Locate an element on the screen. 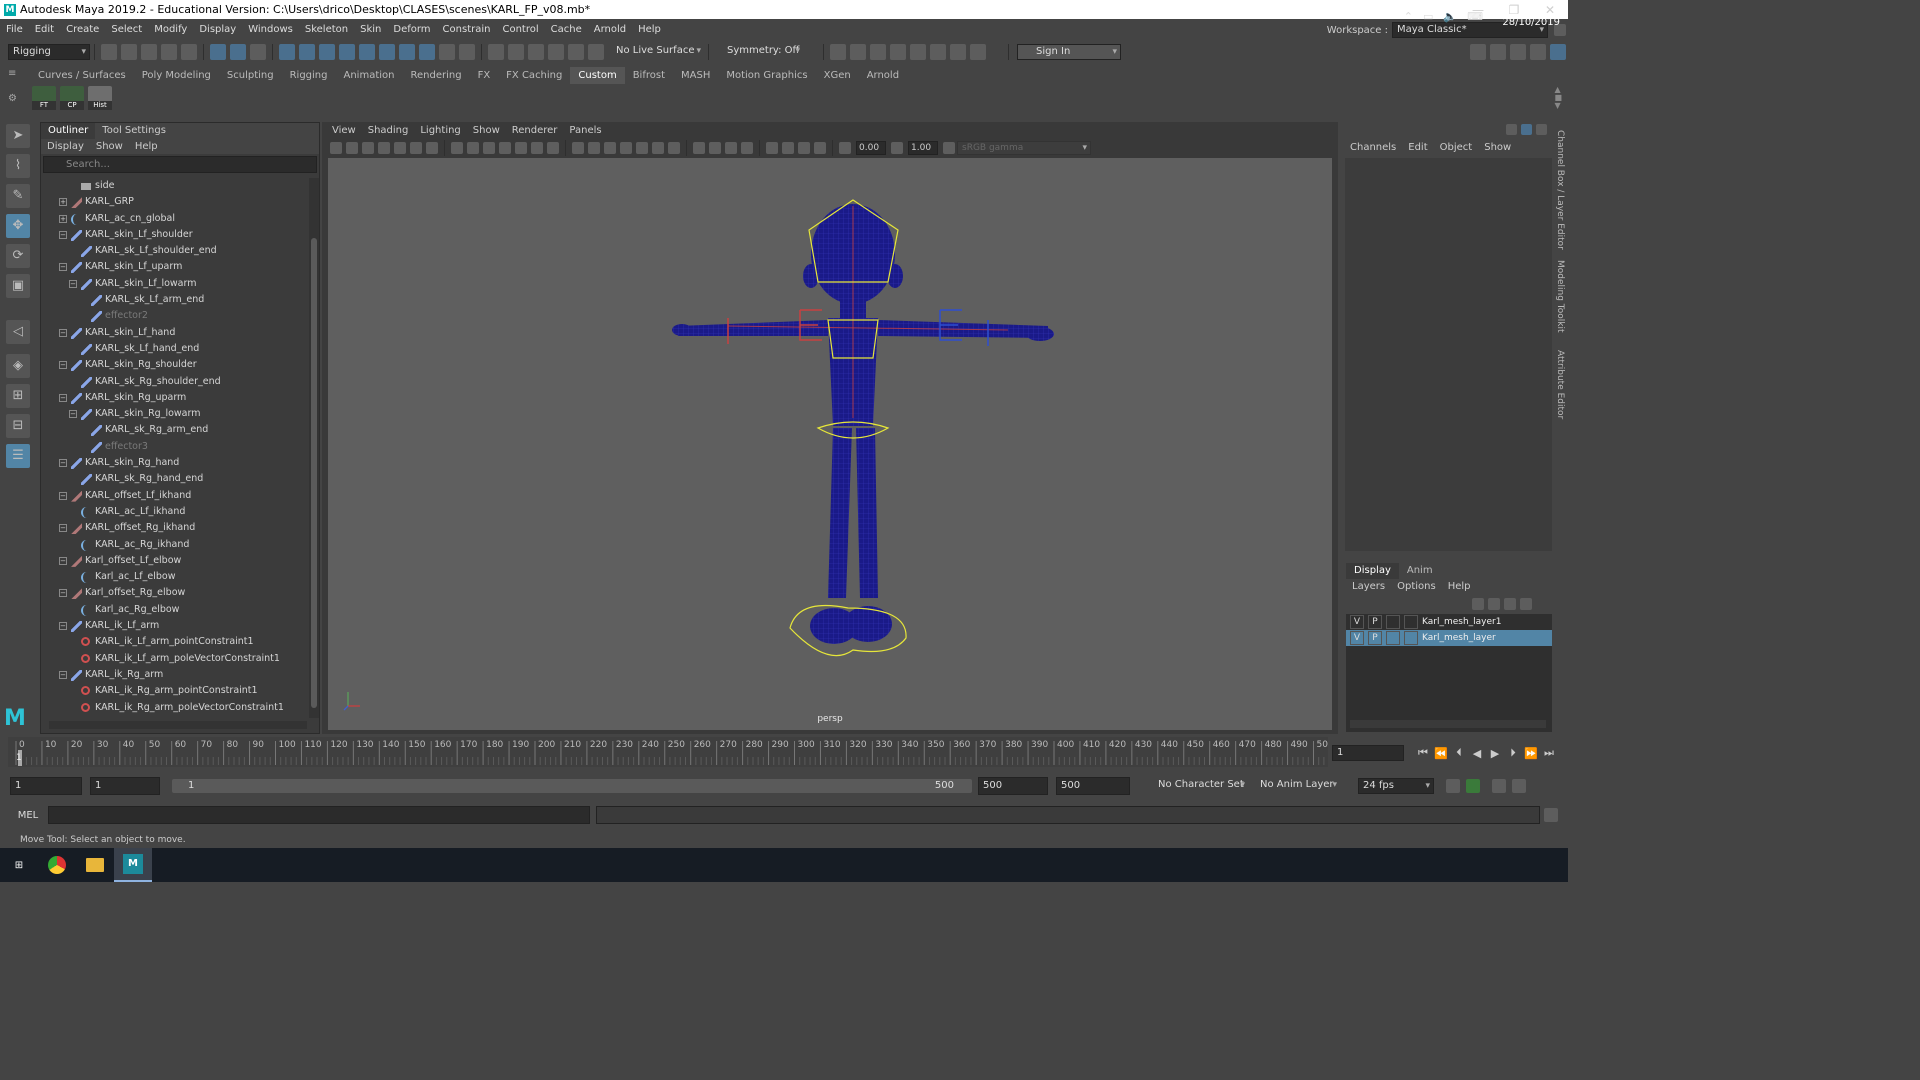  outliner-item: KARL_sk_Lf_arm_end is located at coordinates (175, 300).